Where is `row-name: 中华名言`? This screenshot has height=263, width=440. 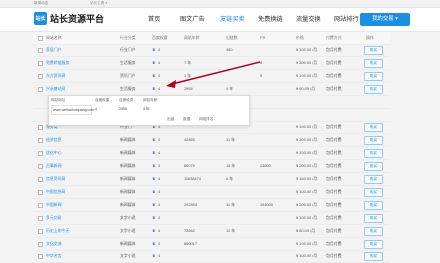
row-name: 中华名言 is located at coordinates (54, 256).